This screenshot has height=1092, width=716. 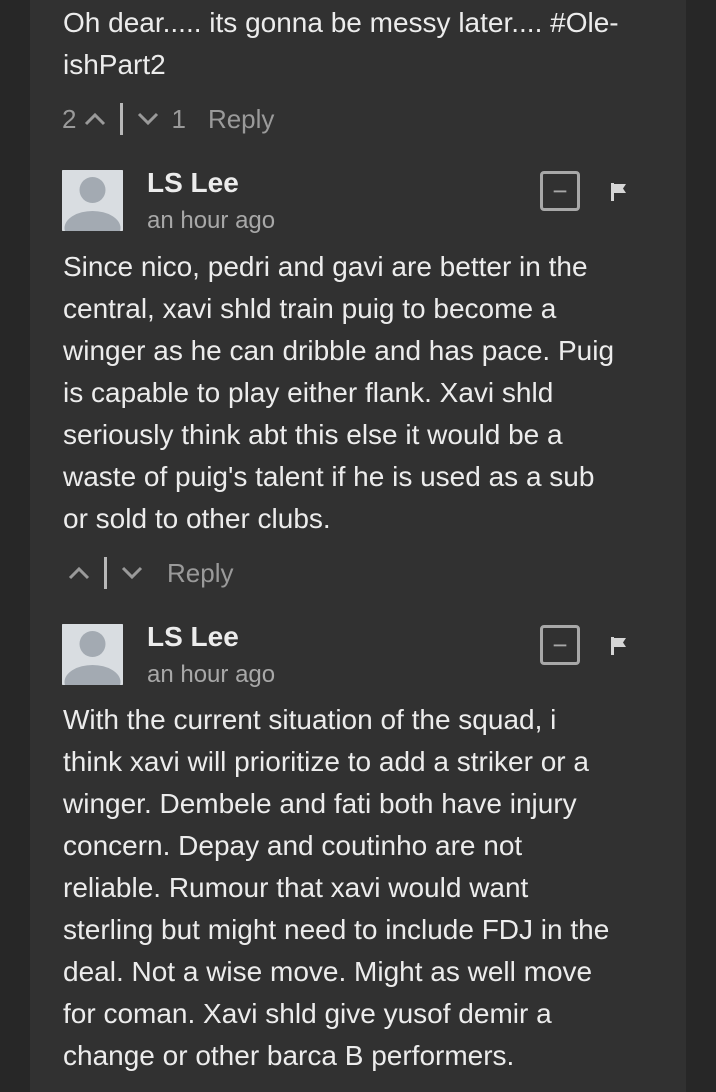 I want to click on comment-actions: 2 1 Reply, so click(x=168, y=119).